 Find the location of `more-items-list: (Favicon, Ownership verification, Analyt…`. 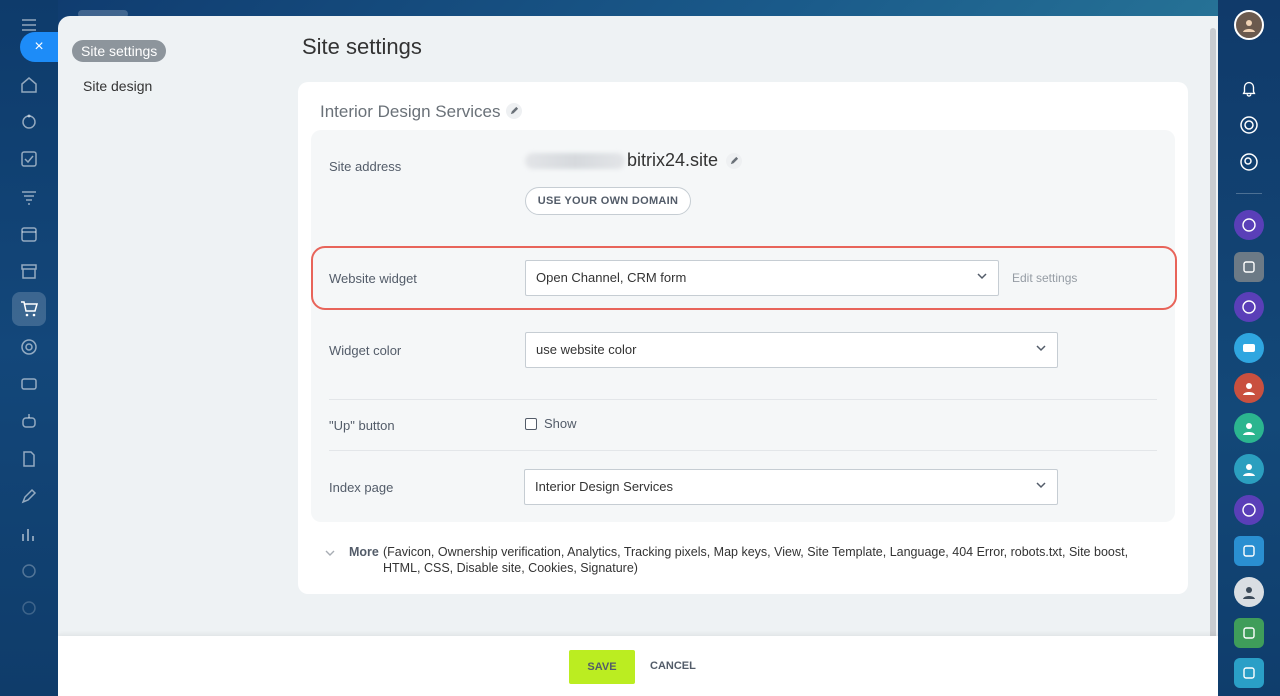

more-items-list: (Favicon, Ownership verification, Analyt… is located at coordinates (756, 560).